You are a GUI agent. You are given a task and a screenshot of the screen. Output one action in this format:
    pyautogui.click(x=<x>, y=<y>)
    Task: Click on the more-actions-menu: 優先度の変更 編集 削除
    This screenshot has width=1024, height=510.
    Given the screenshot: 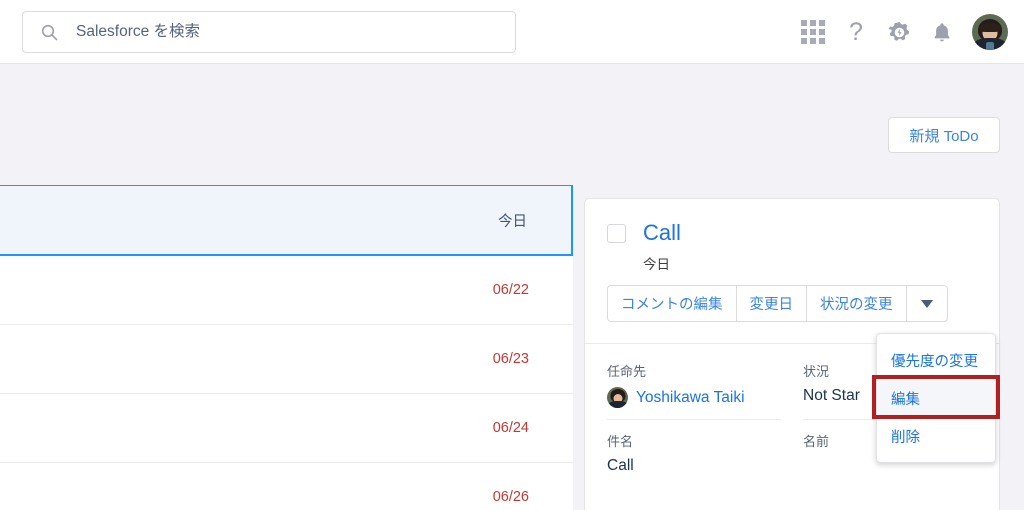 What is the action you would take?
    pyautogui.click(x=936, y=398)
    